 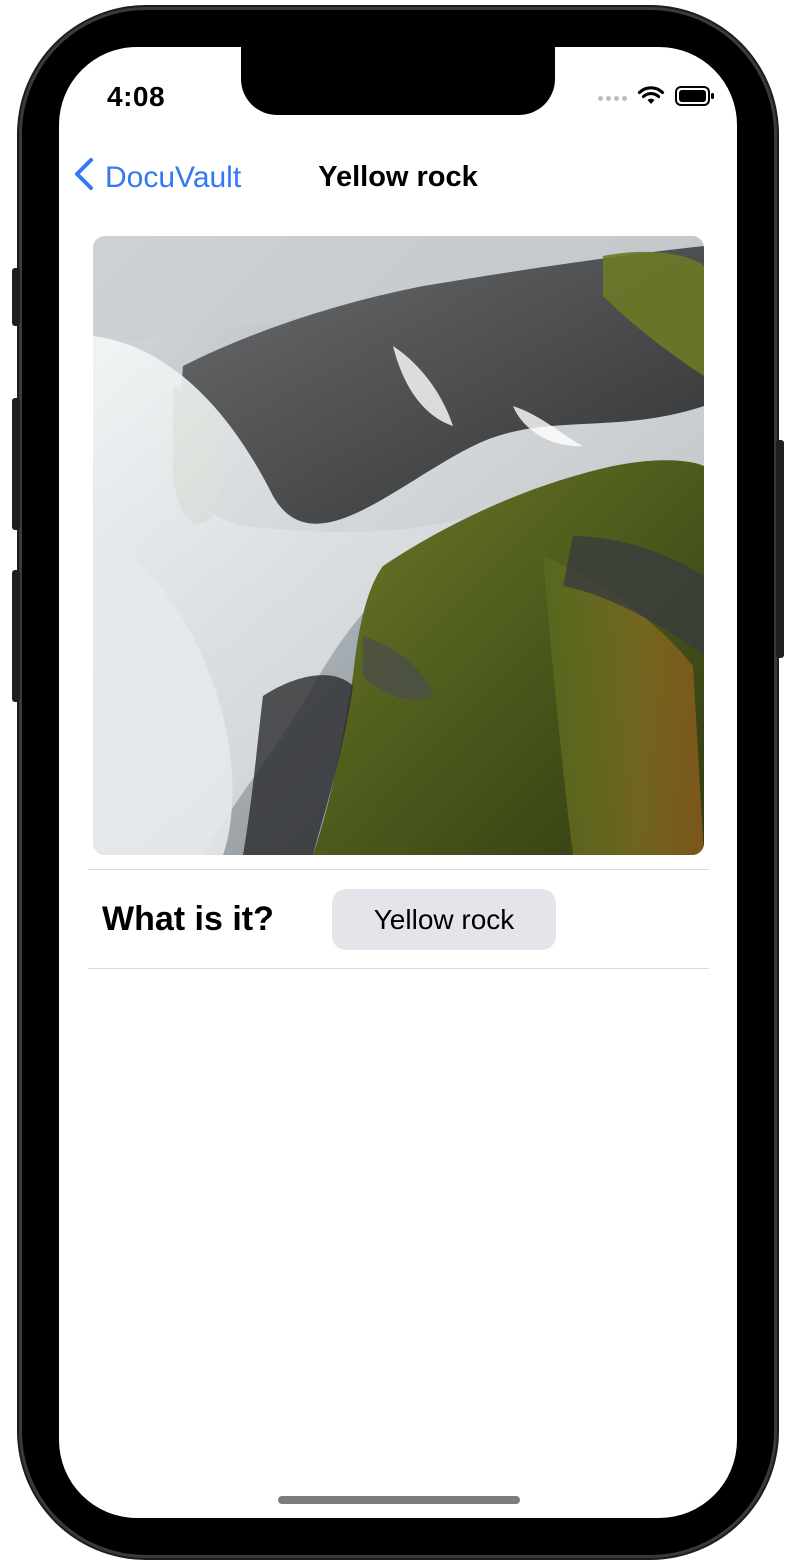 What do you see at coordinates (444, 919) in the screenshot?
I see `answer-chip: Yellow rock` at bounding box center [444, 919].